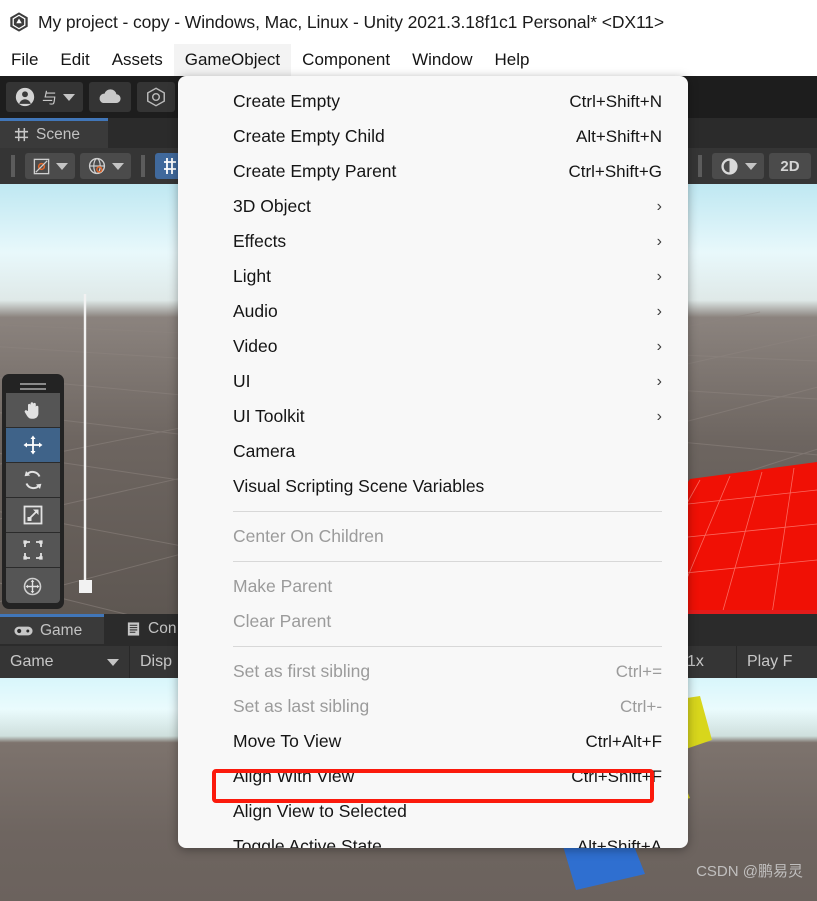 This screenshot has width=817, height=901. I want to click on move-tool-button, so click(33, 445).